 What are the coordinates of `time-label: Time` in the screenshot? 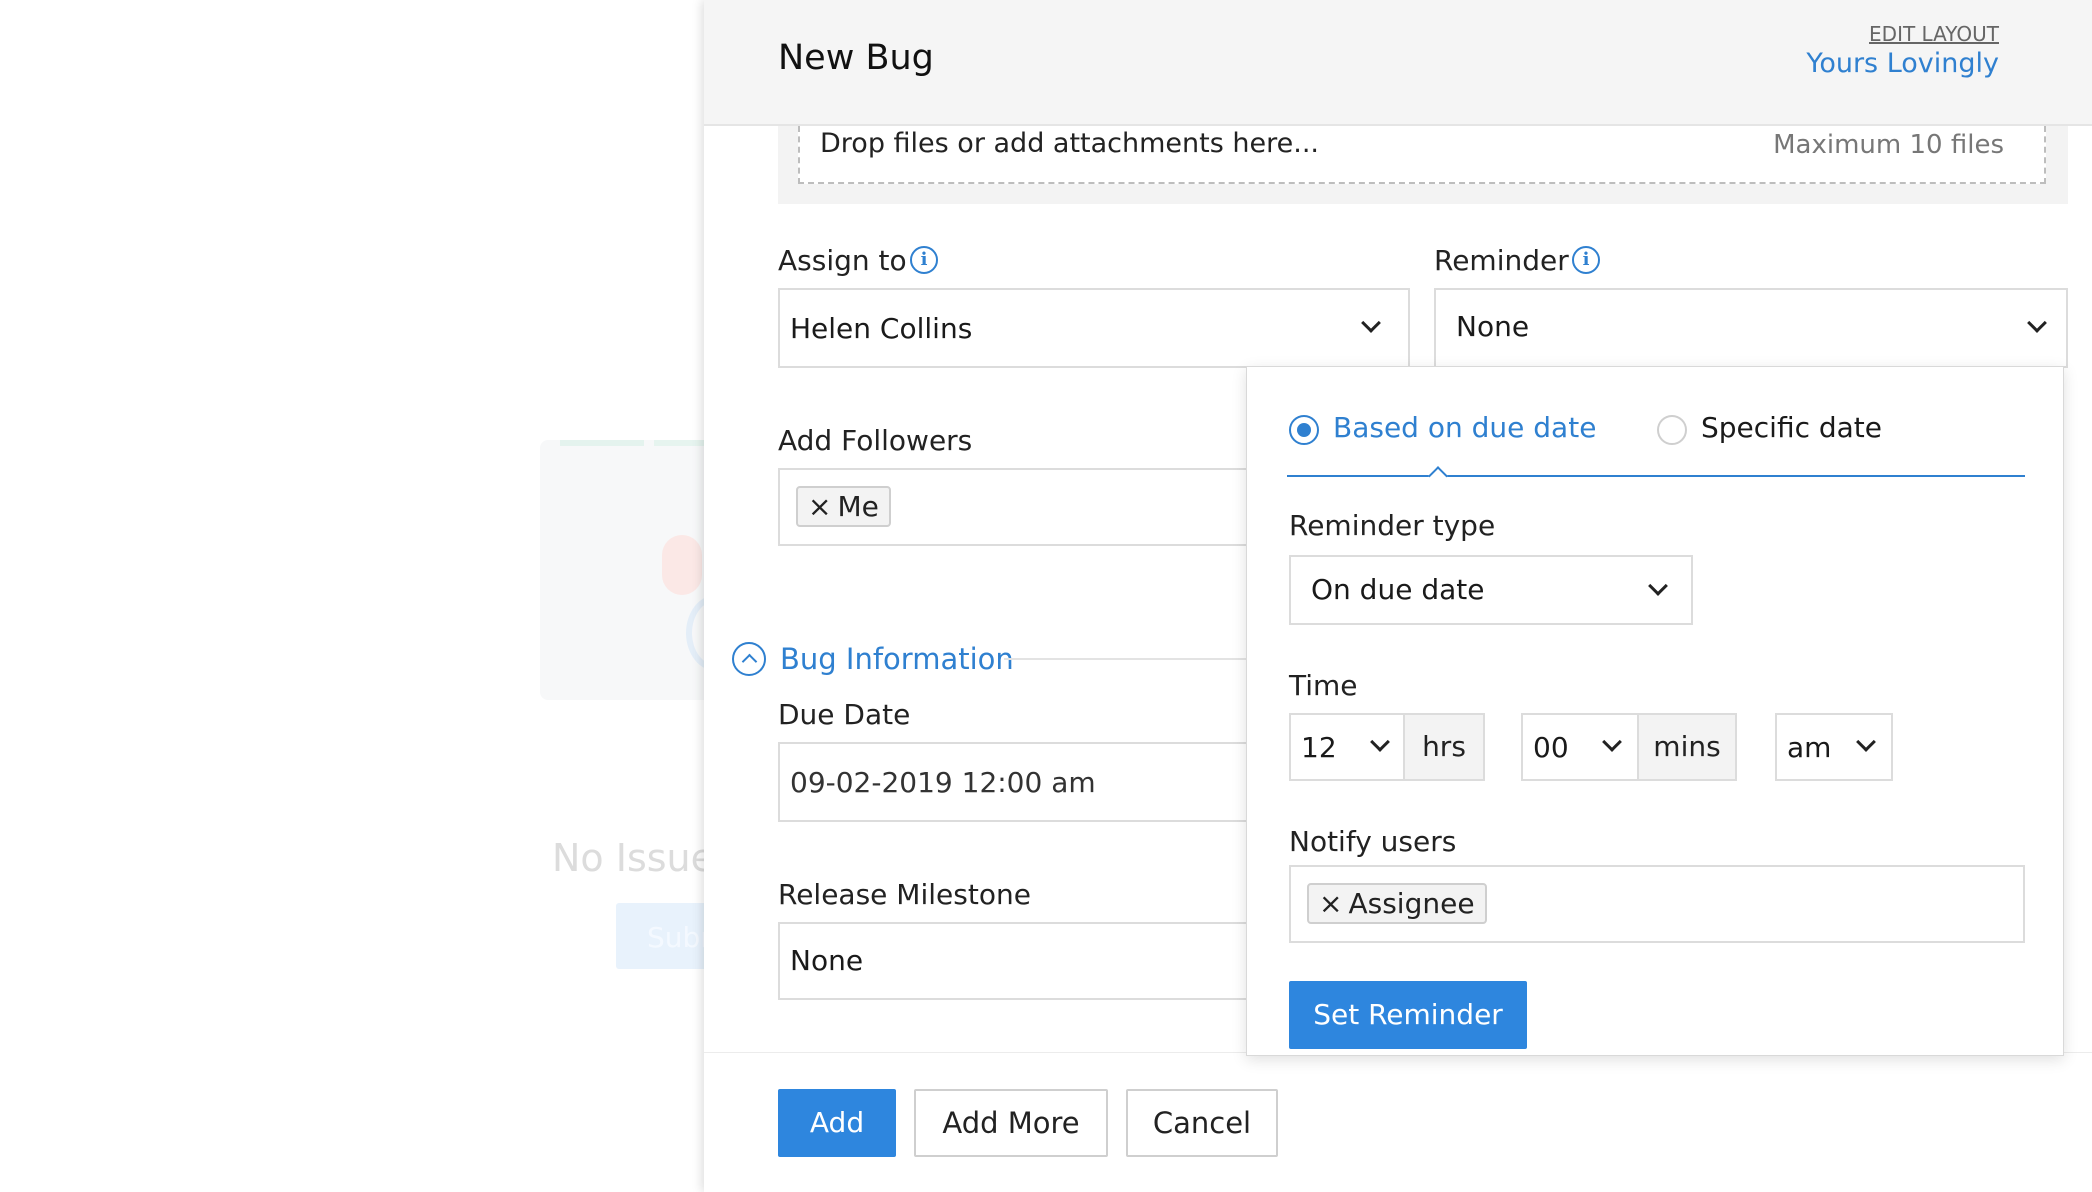 It's located at (1323, 685).